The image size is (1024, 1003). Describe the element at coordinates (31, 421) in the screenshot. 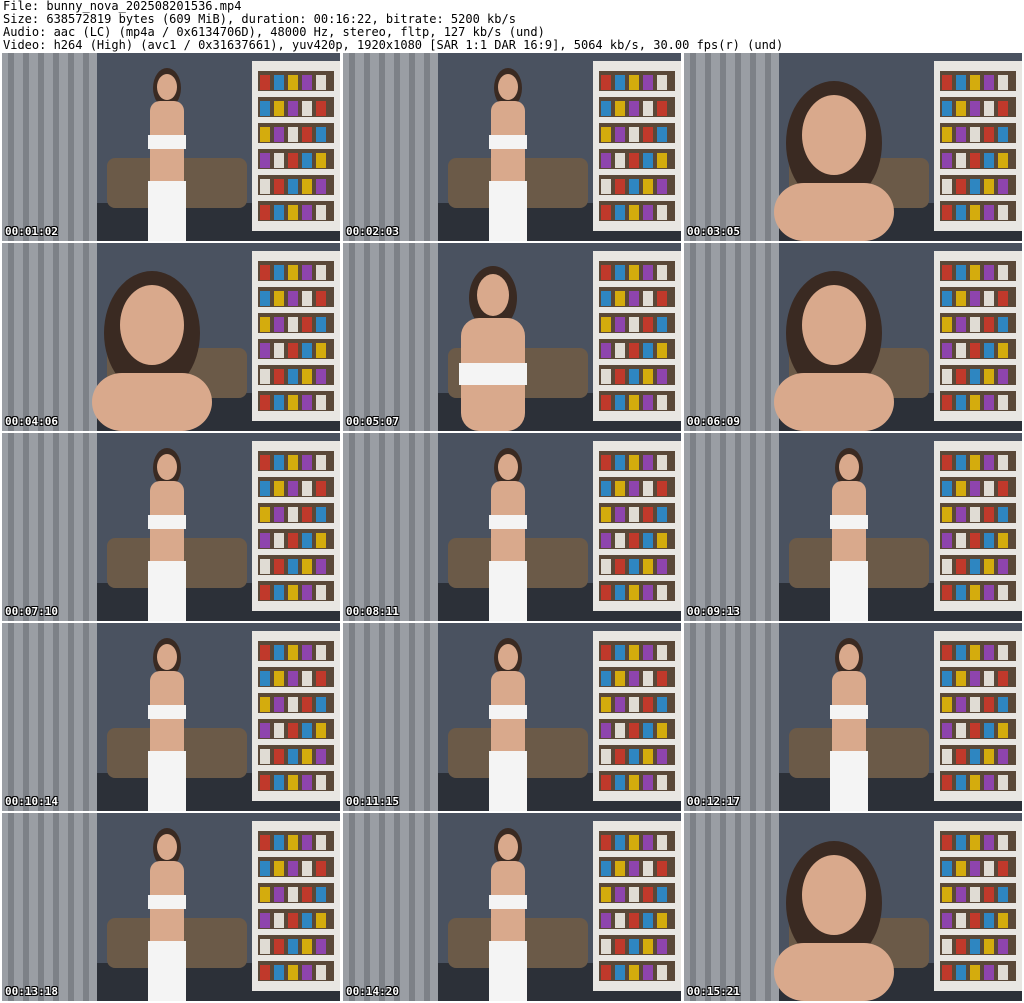

I see `thumbnail-timestamp: 00:04:06` at that location.